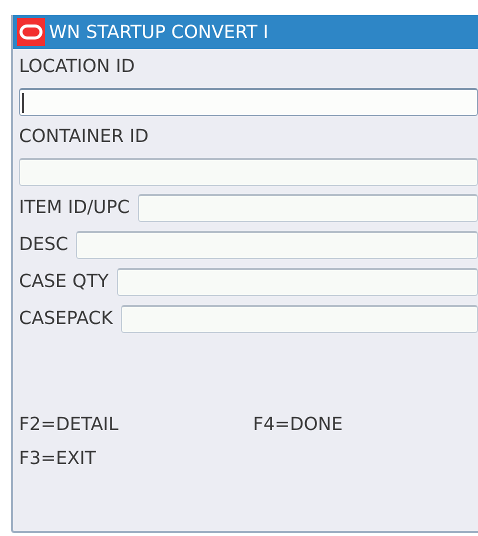 The height and width of the screenshot is (536, 478). I want to click on window-title: WN STARTUP CONVERT I, so click(158, 32).